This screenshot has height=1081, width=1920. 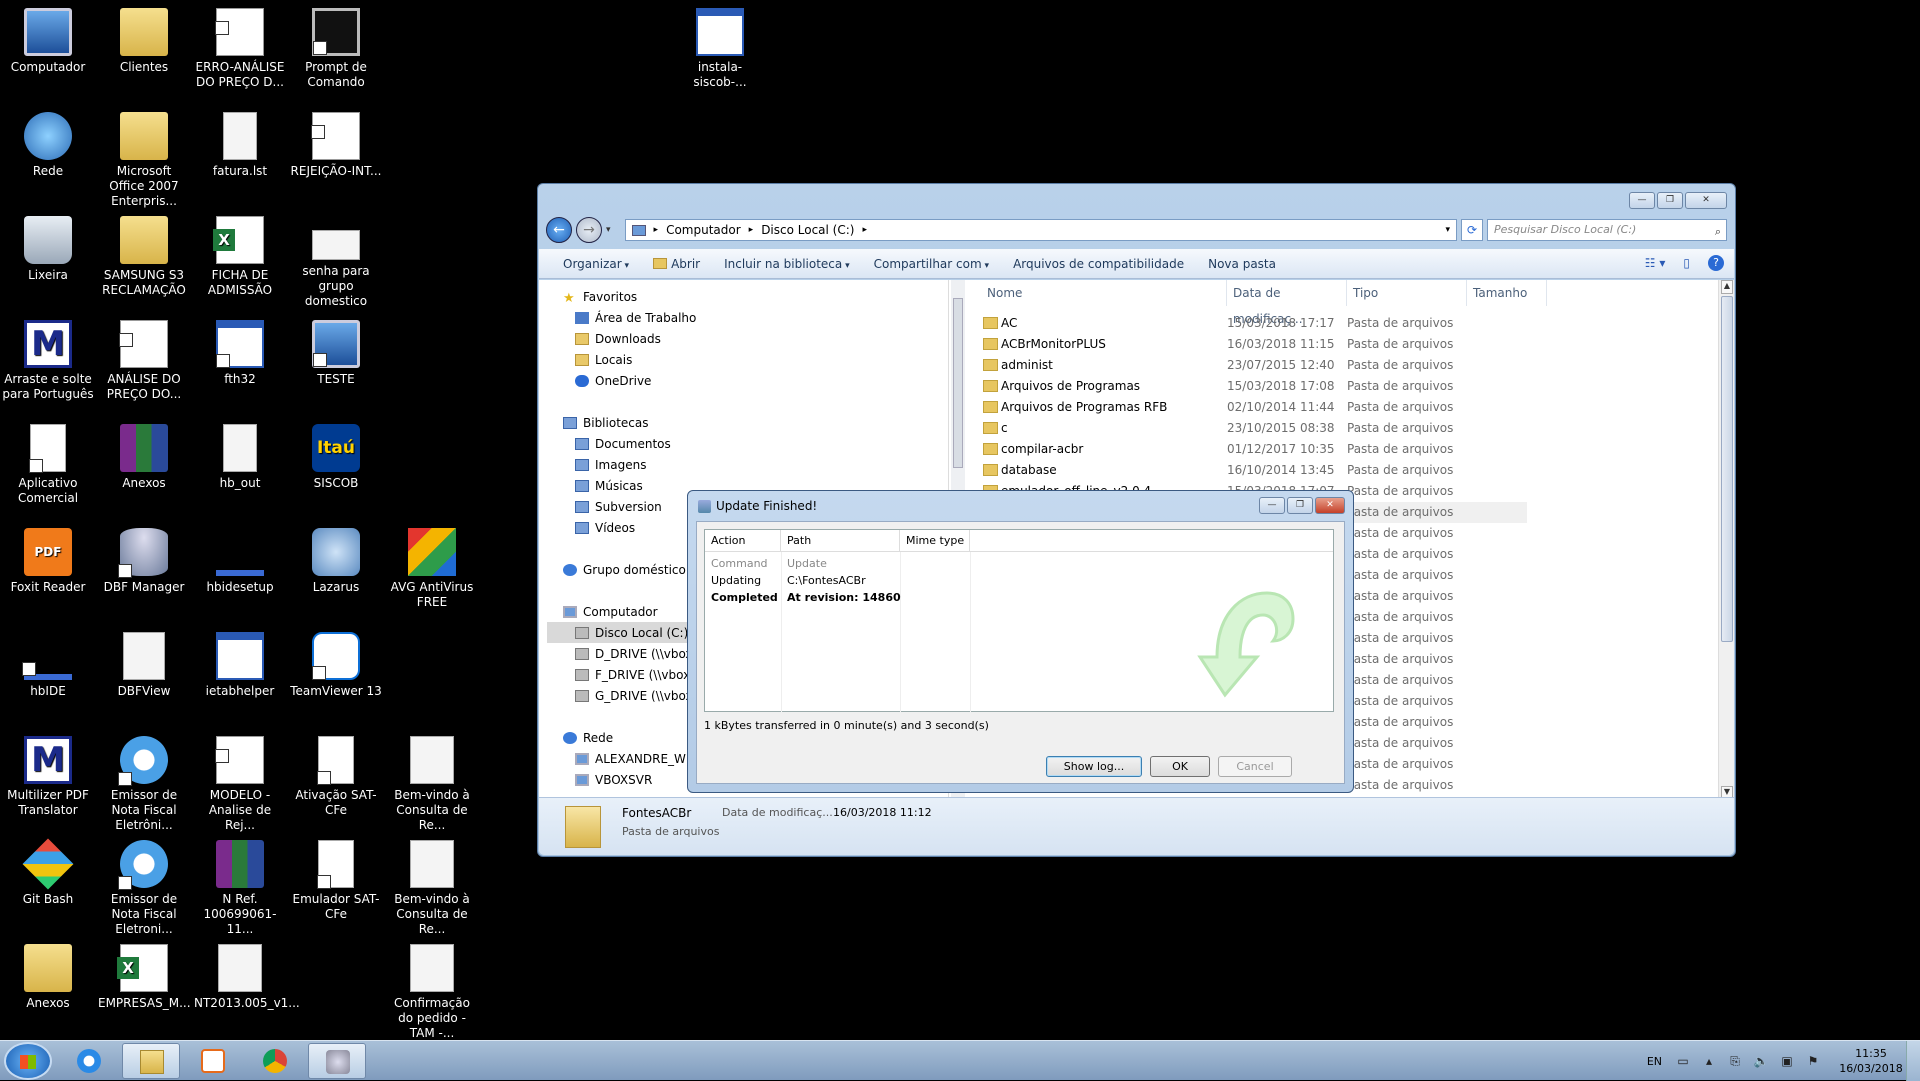 I want to click on desktop-icon-ativacao-sat: Ativação SAT-CFe, so click(x=336, y=773).